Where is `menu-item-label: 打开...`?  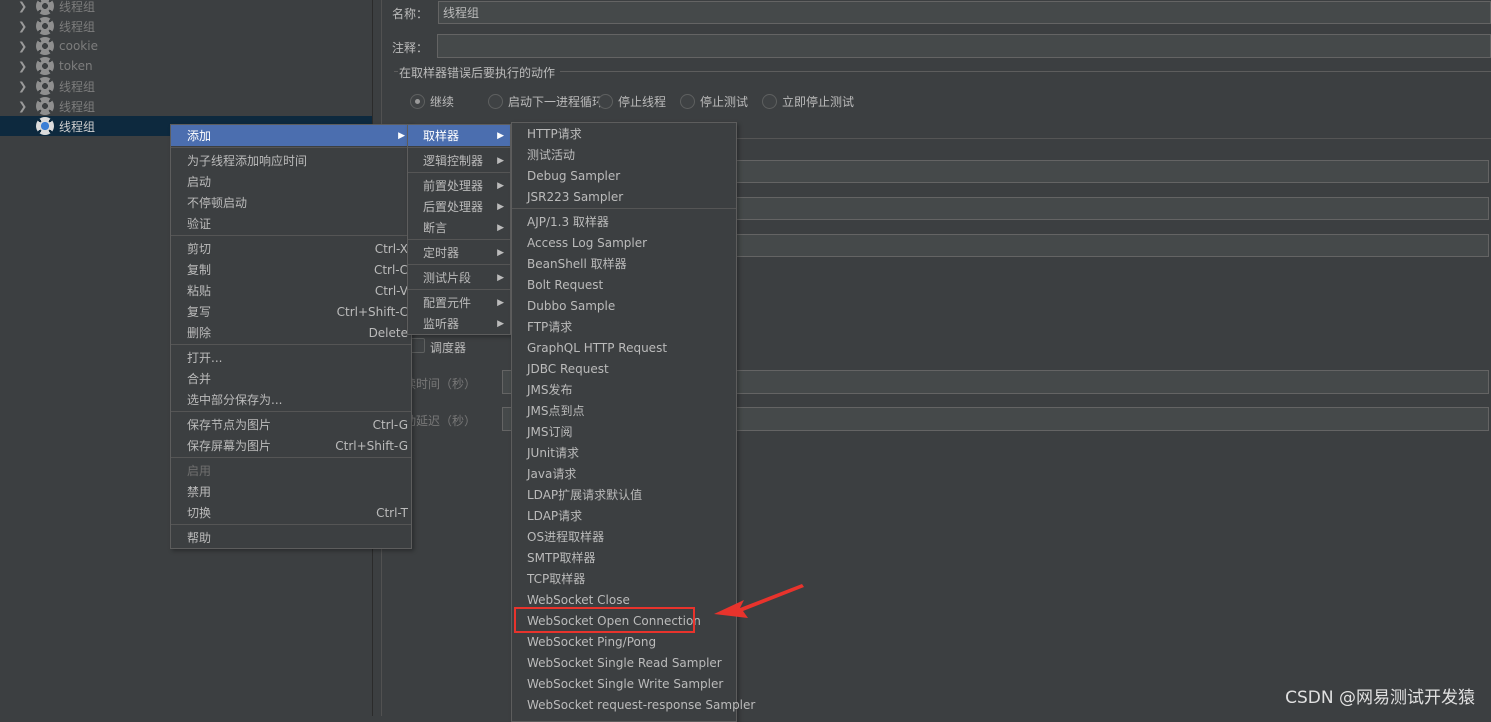
menu-item-label: 打开... is located at coordinates (205, 358).